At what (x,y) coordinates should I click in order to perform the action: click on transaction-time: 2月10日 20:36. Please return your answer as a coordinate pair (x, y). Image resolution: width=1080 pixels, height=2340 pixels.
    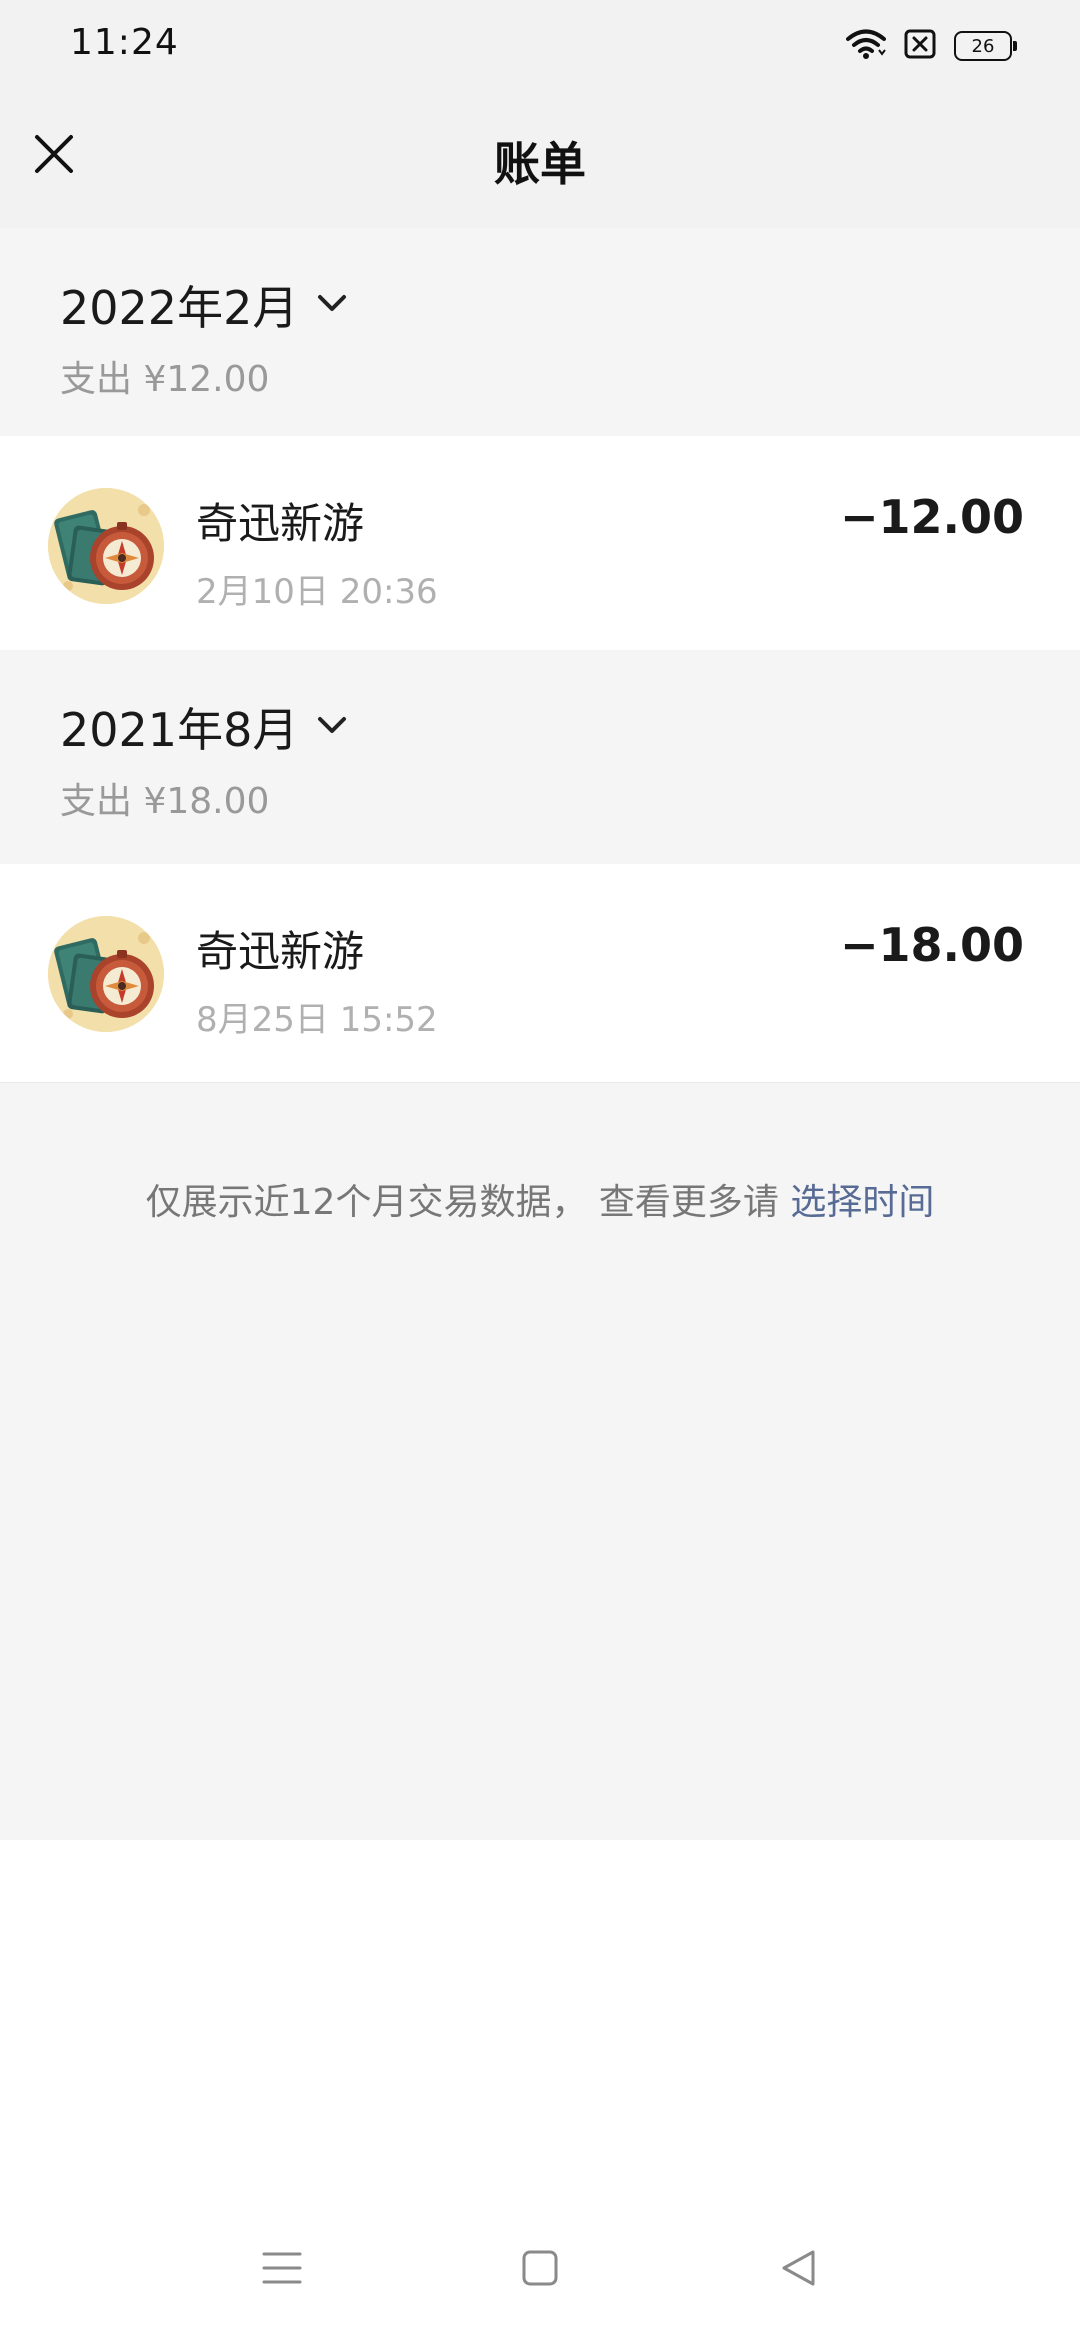
    Looking at the image, I should click on (317, 592).